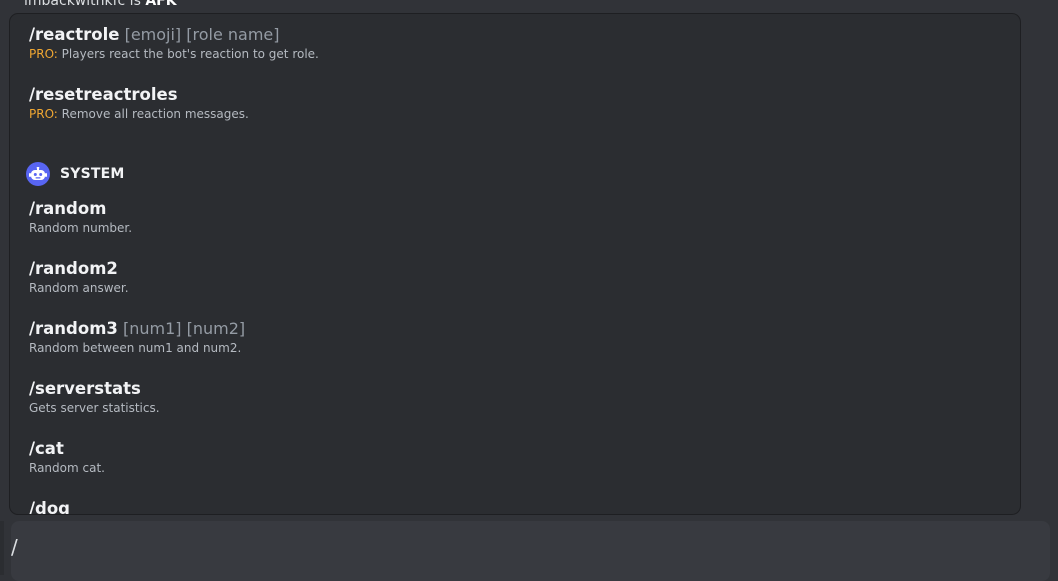 The height and width of the screenshot is (581, 1058). Describe the element at coordinates (135, 348) in the screenshot. I see `command-description: Random between num1 and num2.` at that location.